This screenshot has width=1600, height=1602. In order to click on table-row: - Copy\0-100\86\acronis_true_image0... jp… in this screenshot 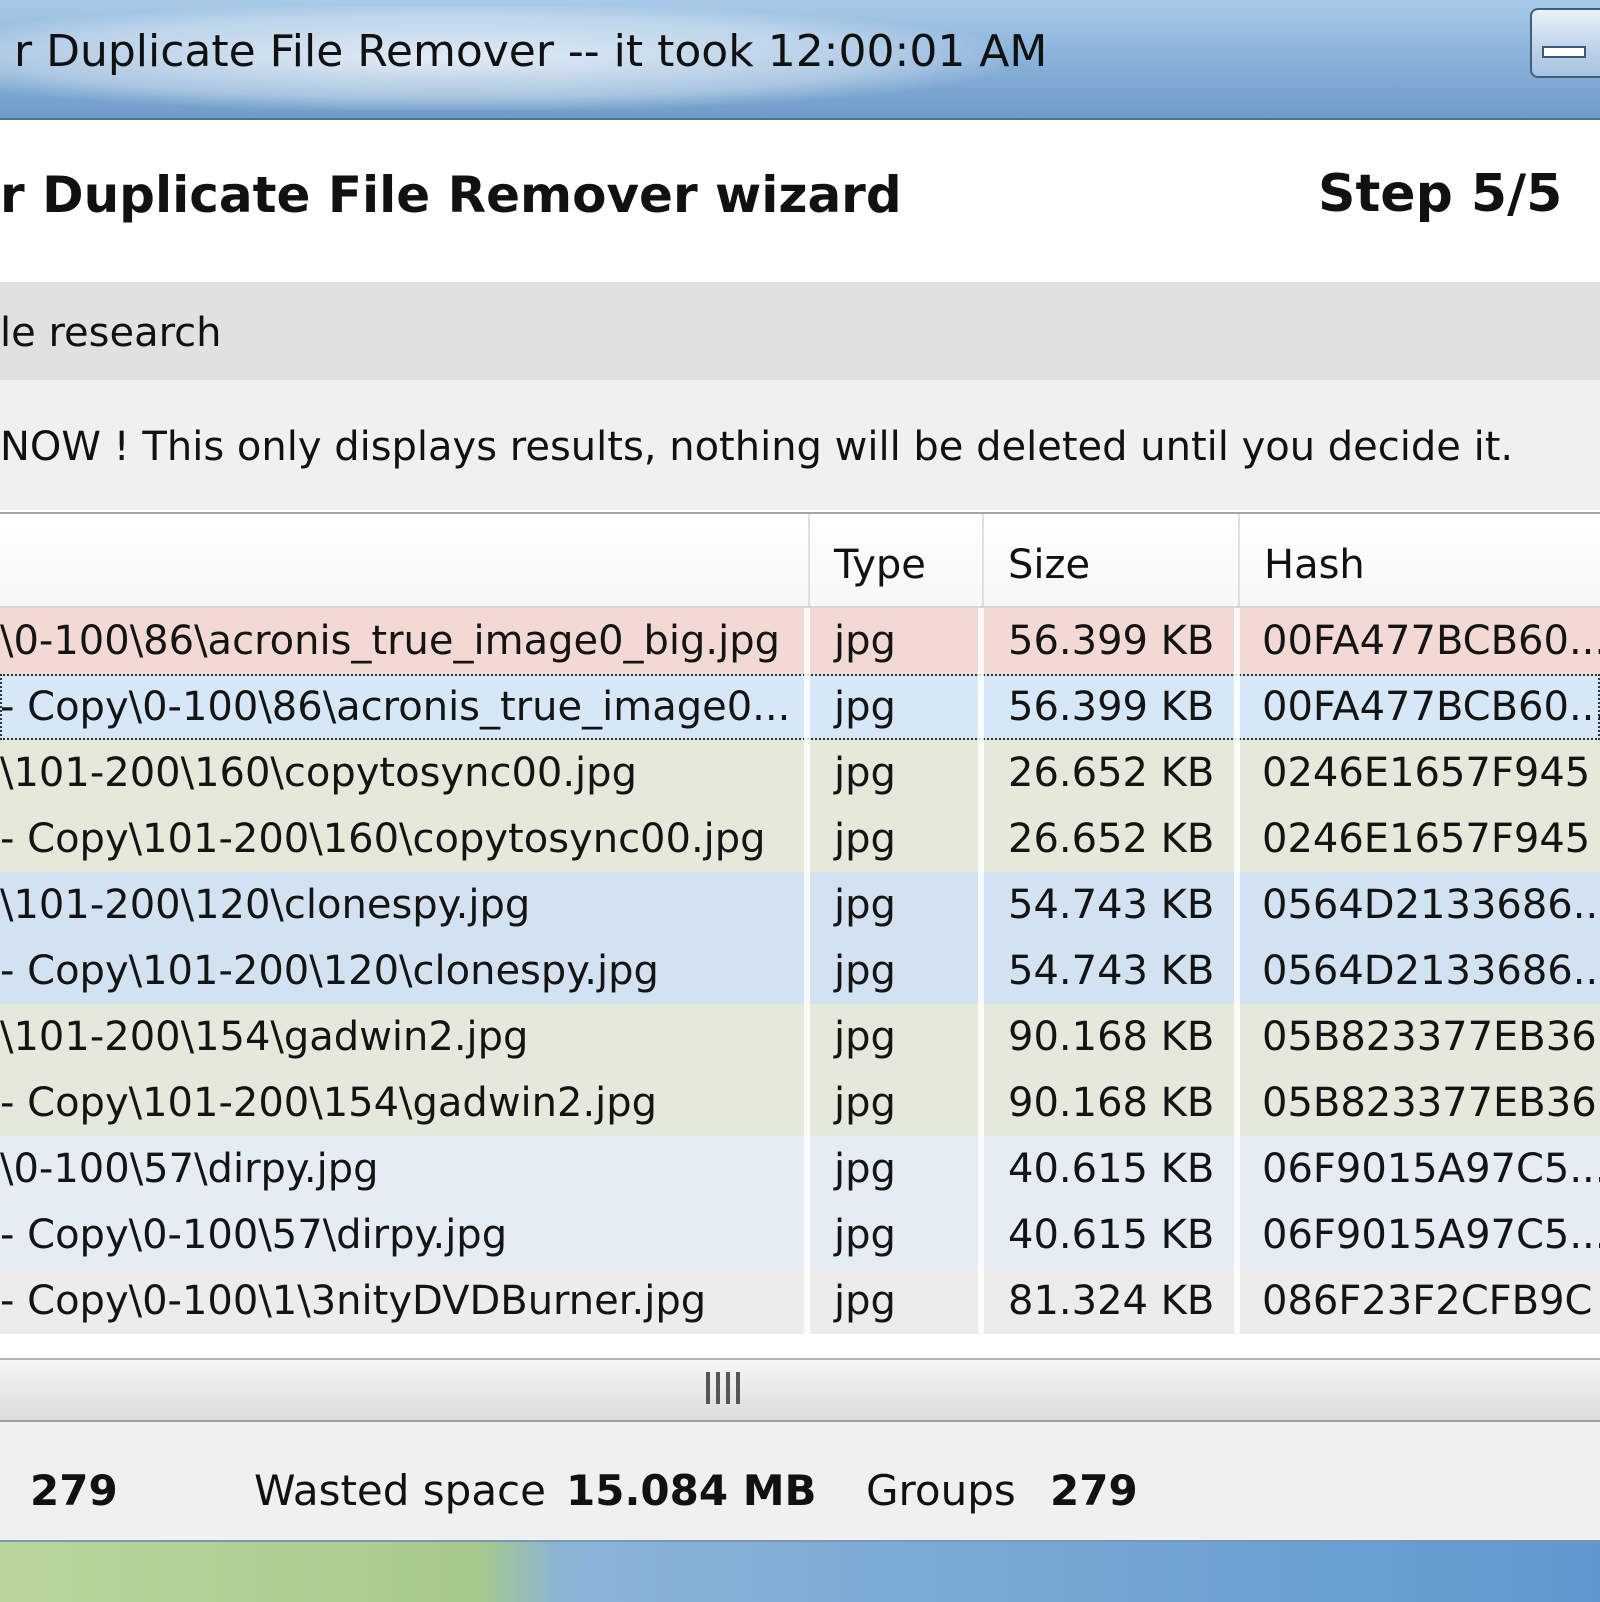, I will do `click(800, 707)`.